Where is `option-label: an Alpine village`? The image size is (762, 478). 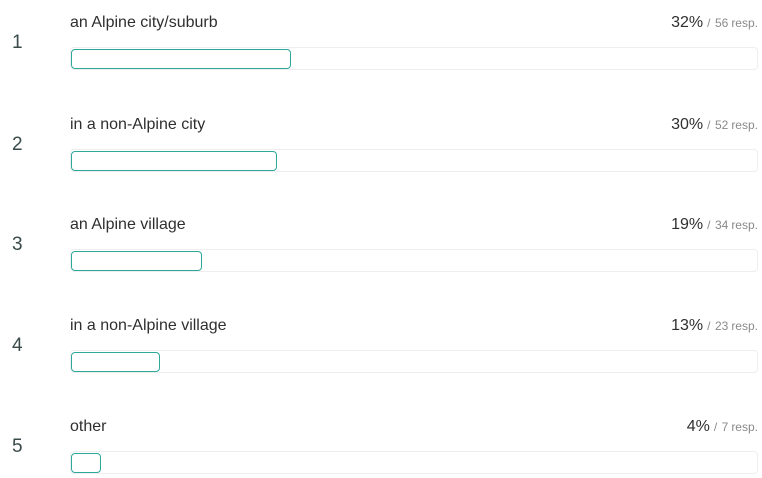 option-label: an Alpine village is located at coordinates (128, 224).